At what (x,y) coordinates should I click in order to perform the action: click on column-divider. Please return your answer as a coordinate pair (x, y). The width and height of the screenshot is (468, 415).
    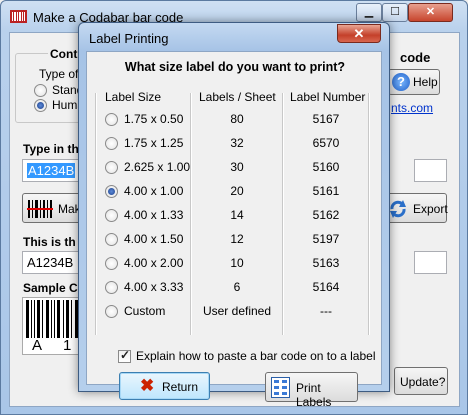
    Looking at the image, I should click on (96, 214).